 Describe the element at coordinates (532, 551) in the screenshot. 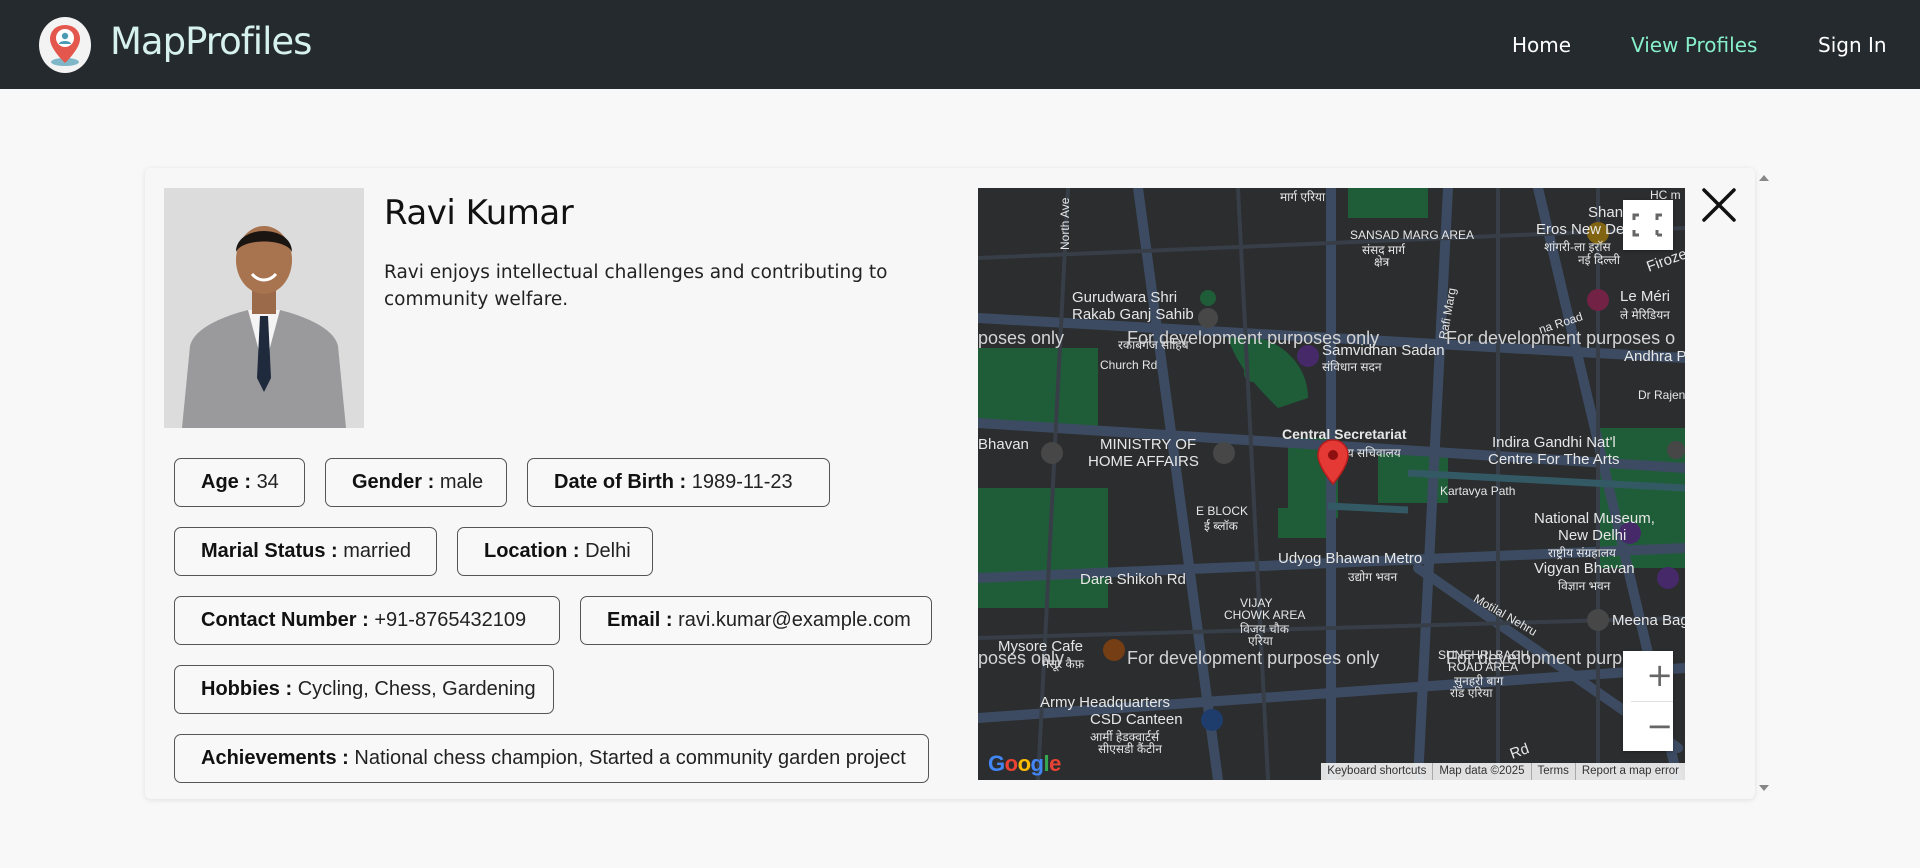

I see `location-label: Location :` at that location.